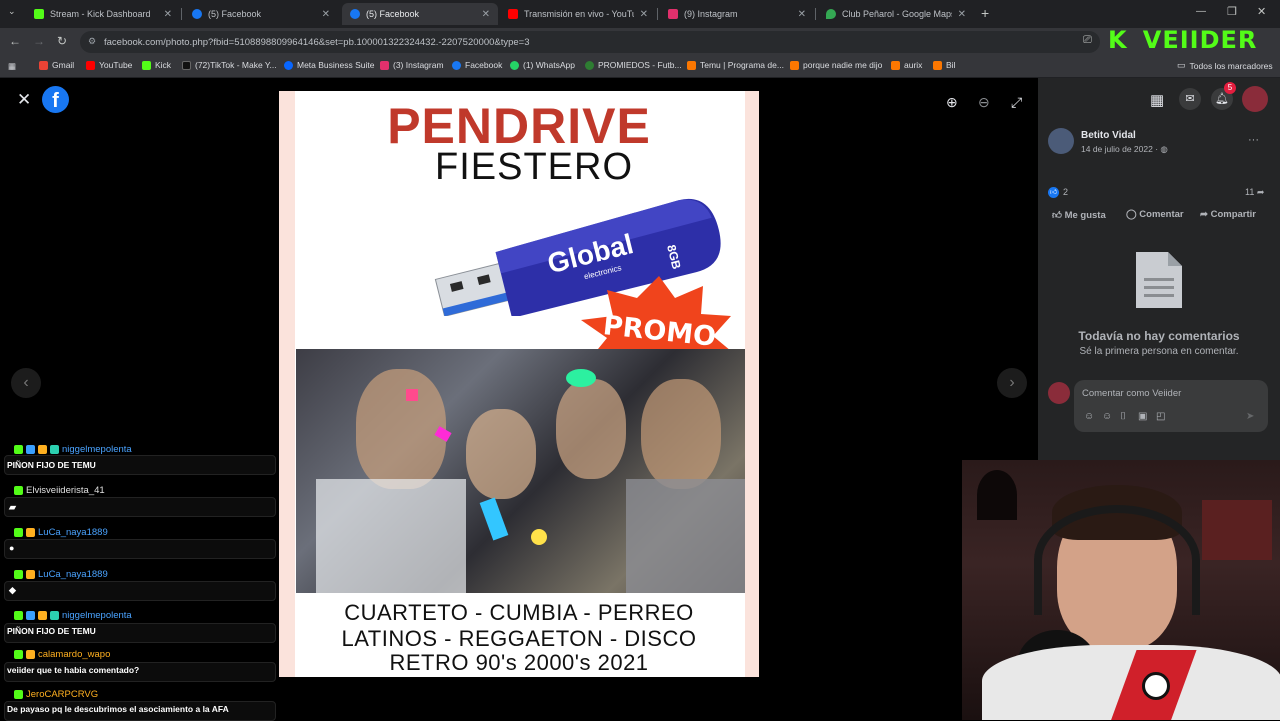 Image resolution: width=1280 pixels, height=721 pixels. Describe the element at coordinates (484, 65) in the screenshot. I see `bookmark-label: Facebook` at that location.